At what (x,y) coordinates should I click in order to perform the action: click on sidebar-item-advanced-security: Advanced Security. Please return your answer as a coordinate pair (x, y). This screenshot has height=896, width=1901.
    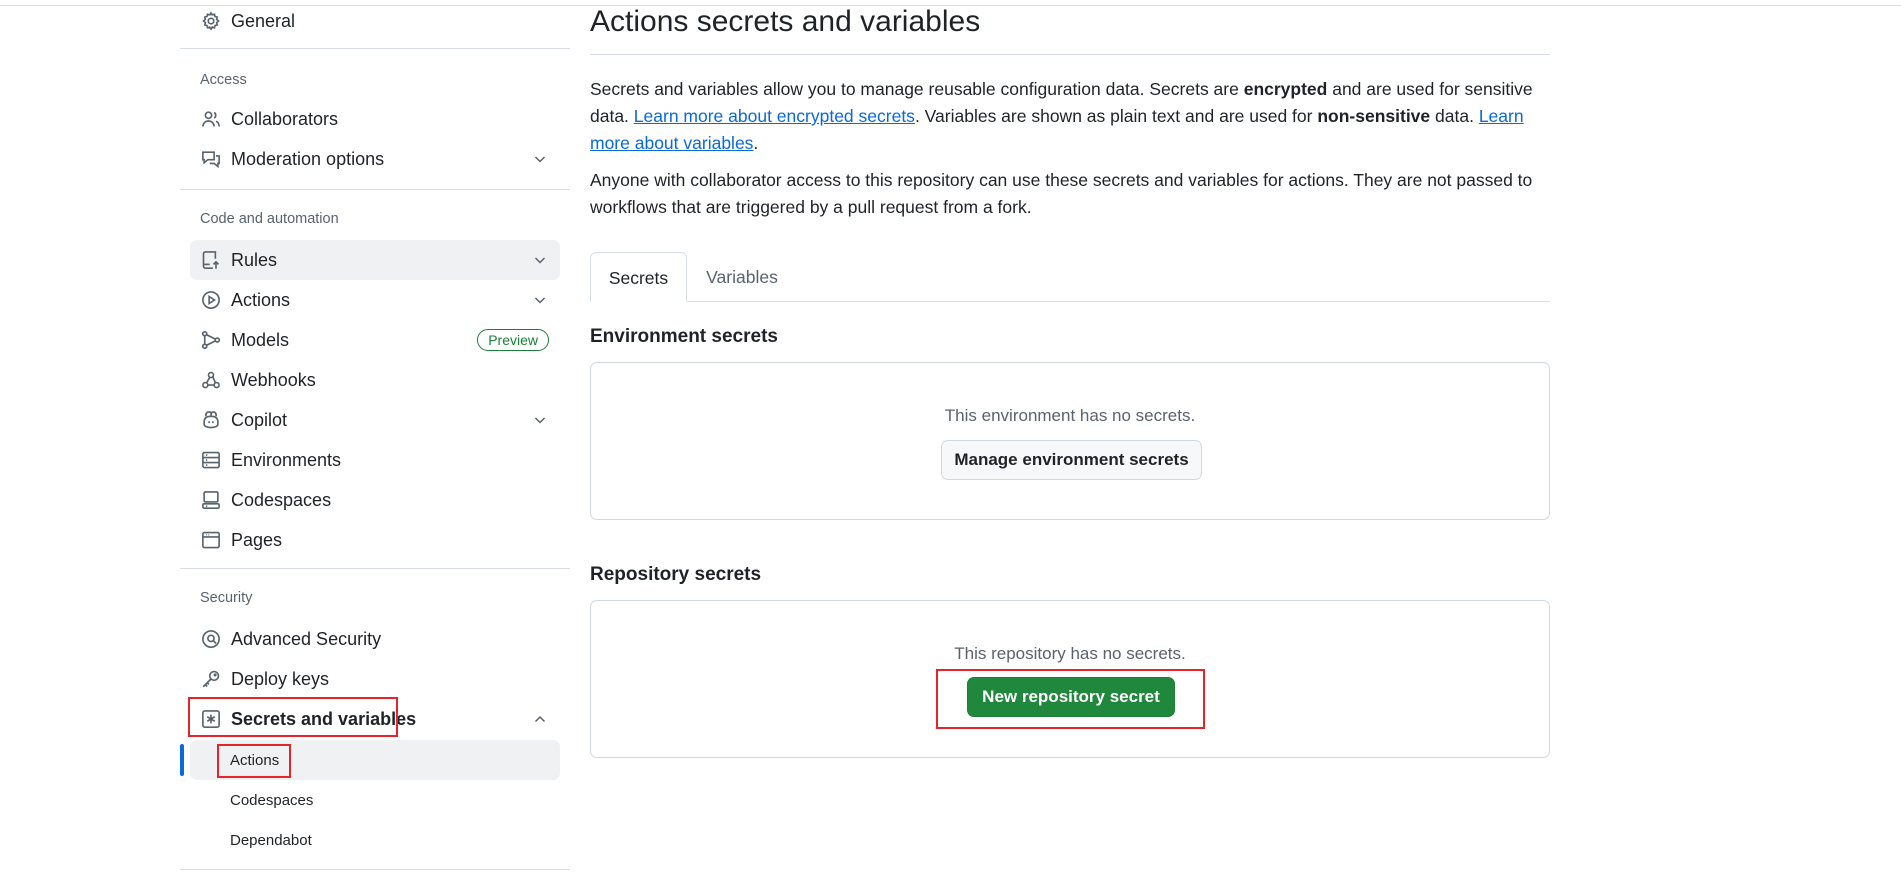
    Looking at the image, I should click on (375, 639).